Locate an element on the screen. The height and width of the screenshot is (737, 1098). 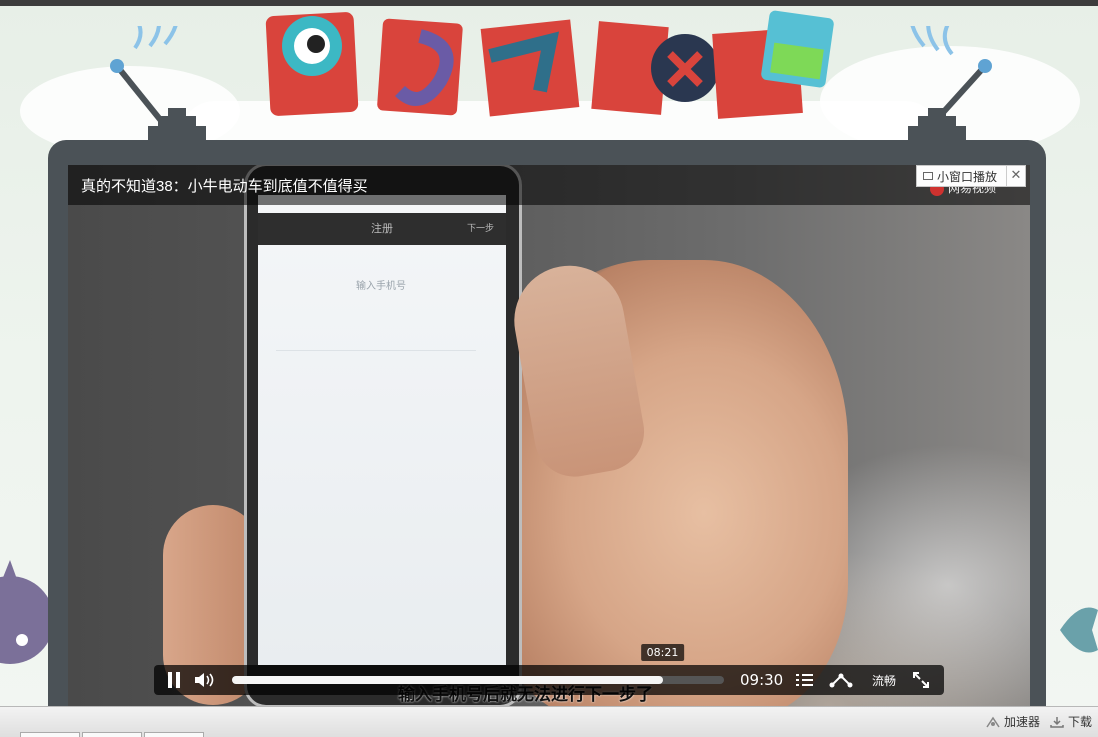
phone-input-line is located at coordinates (376, 350).